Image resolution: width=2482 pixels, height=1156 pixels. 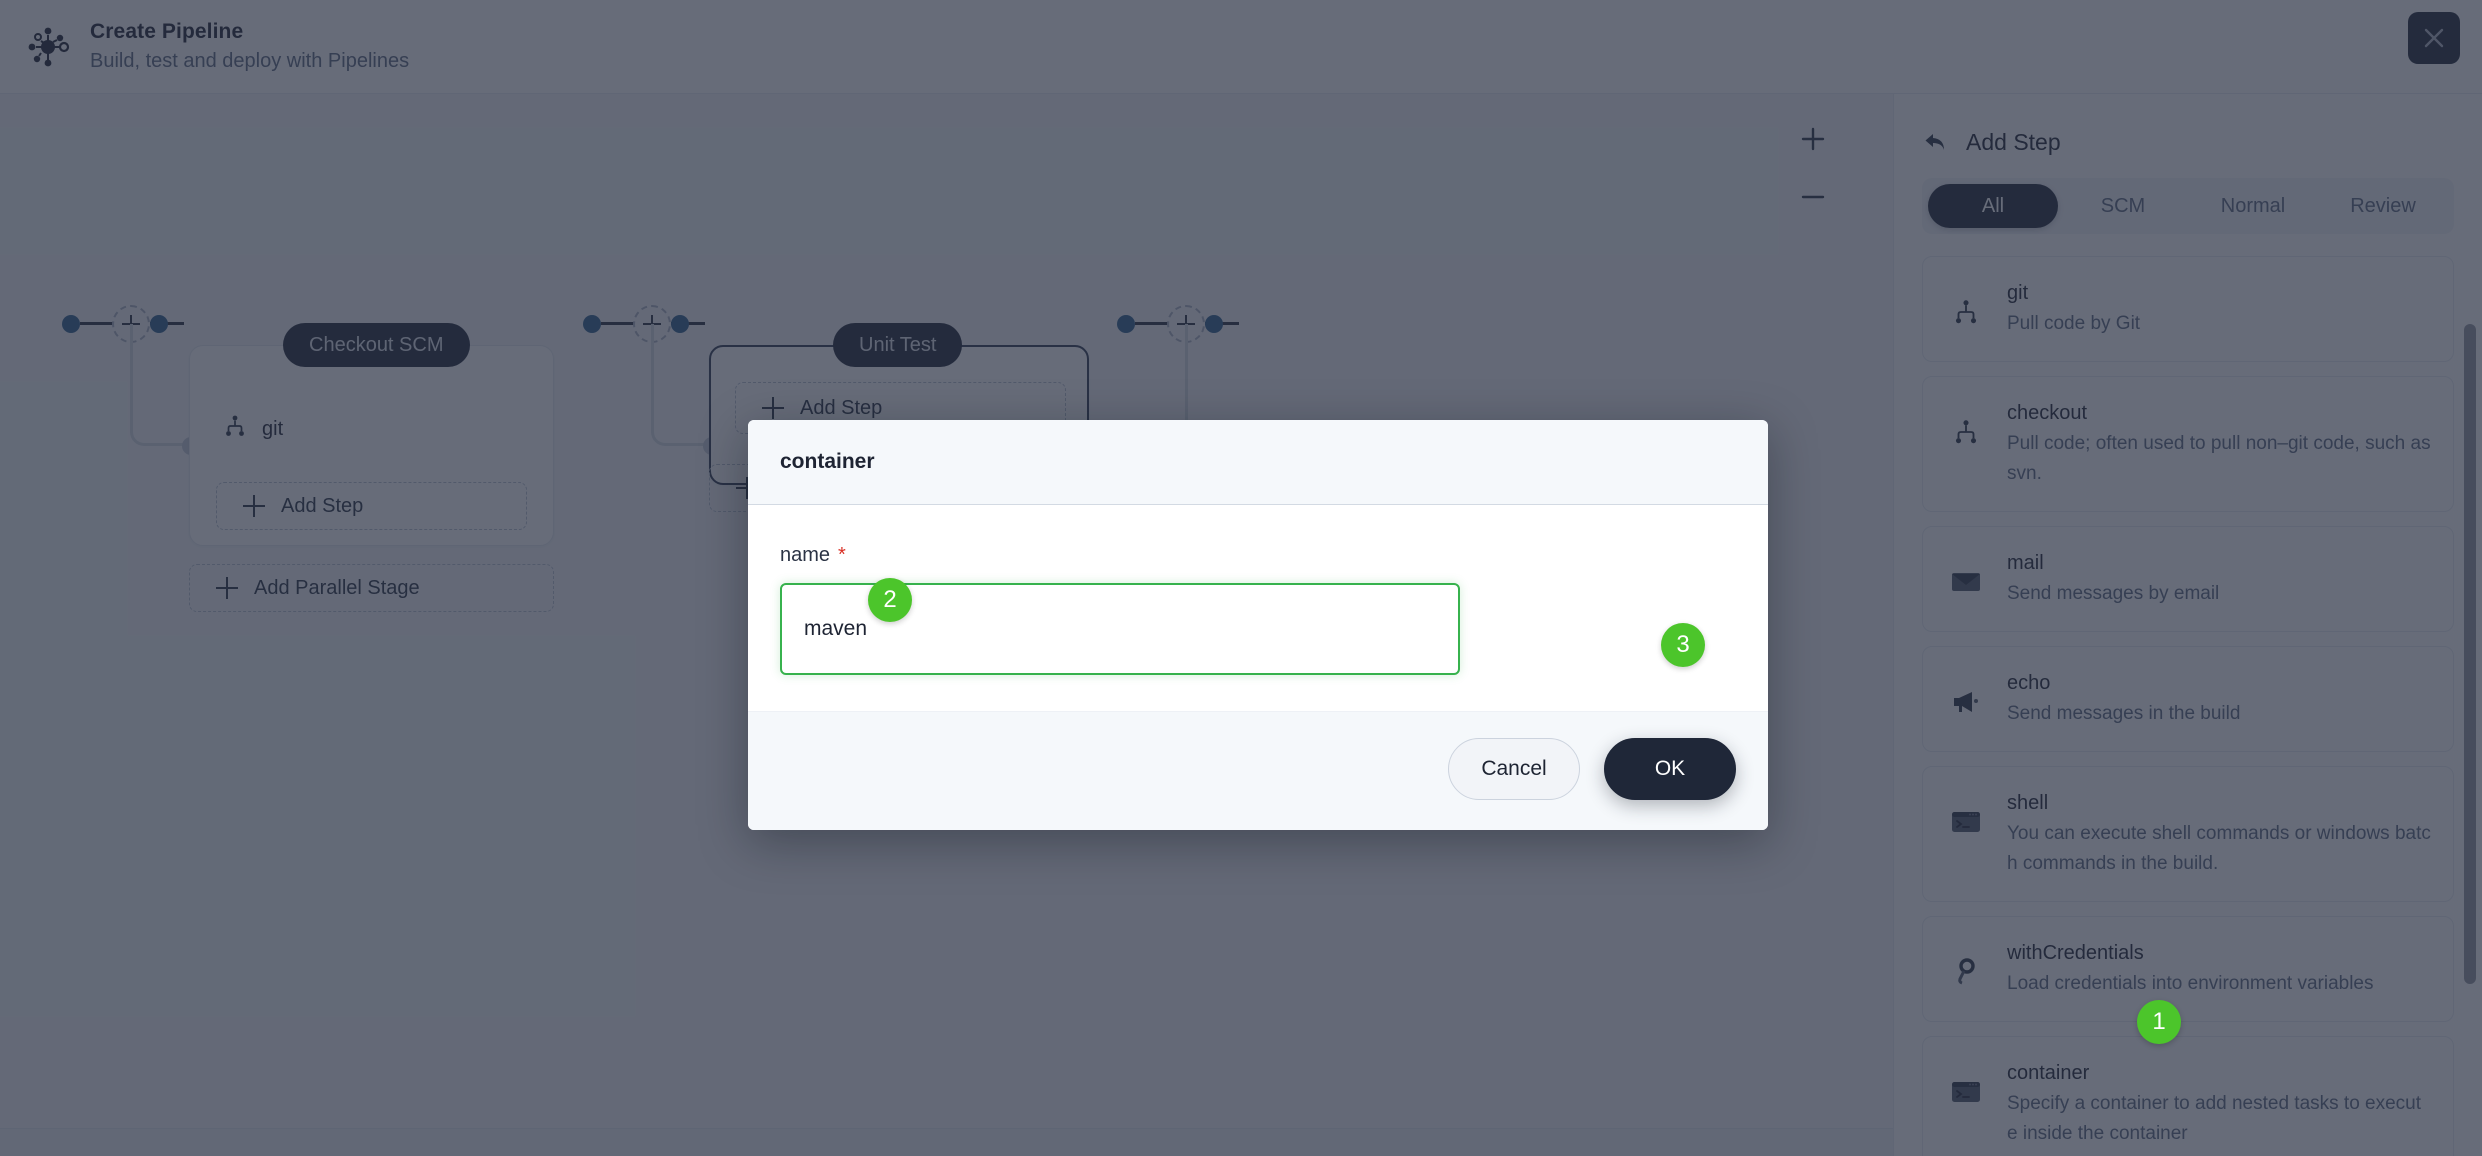 I want to click on name-field-label: name *, so click(x=1258, y=555).